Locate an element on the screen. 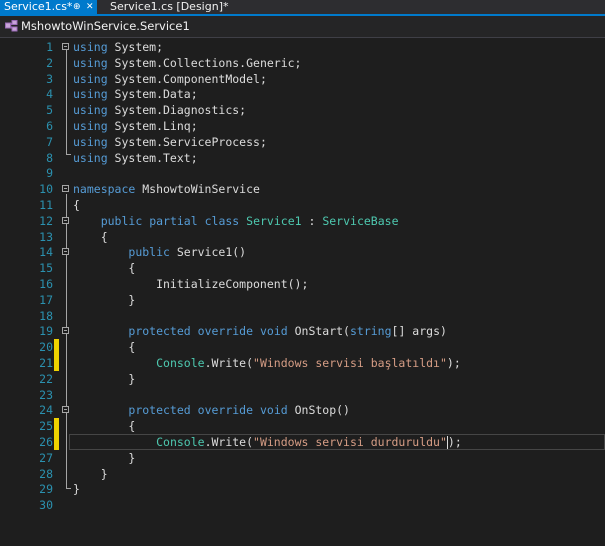 This screenshot has width=605, height=546. code-token: InitializeComponent(); is located at coordinates (191, 284).